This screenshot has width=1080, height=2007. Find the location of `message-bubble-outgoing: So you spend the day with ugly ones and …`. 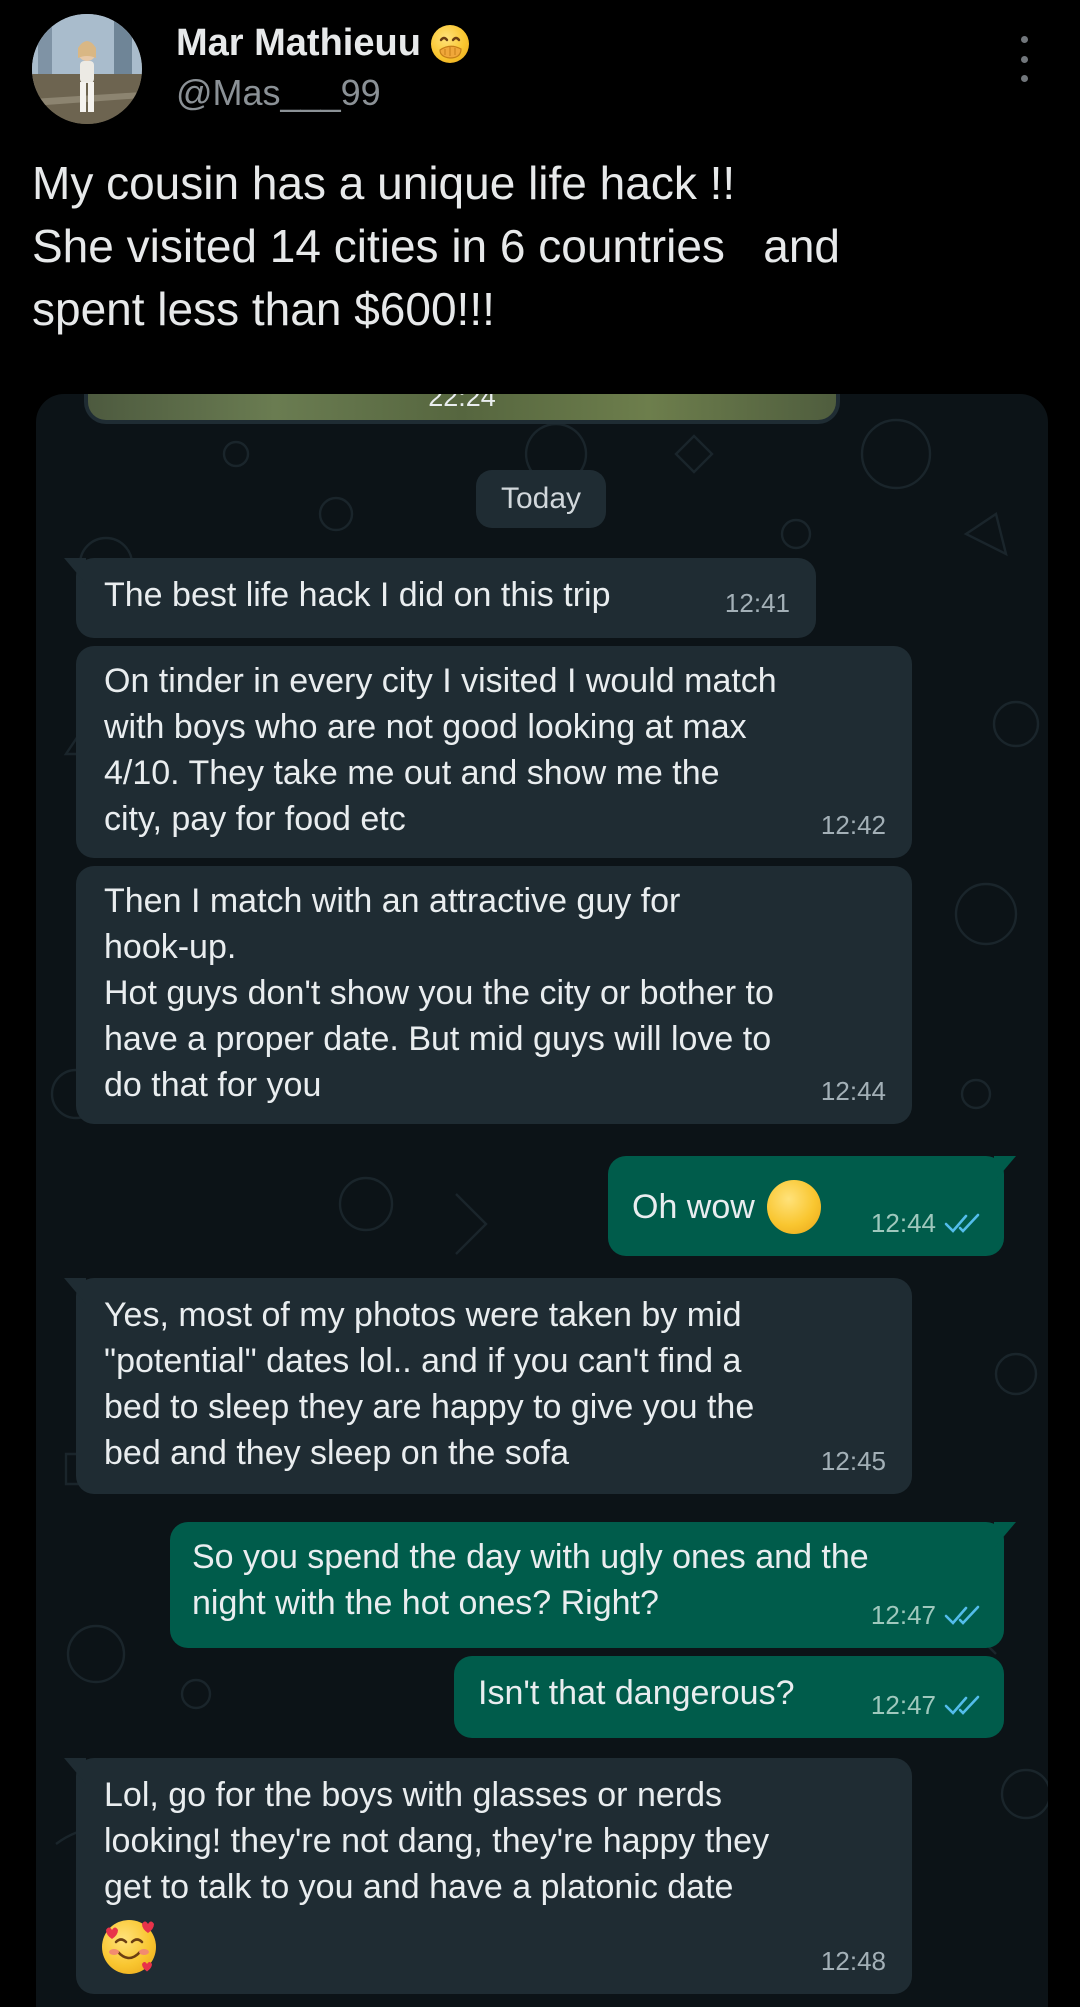

message-bubble-outgoing: So you spend the day with ugly ones and … is located at coordinates (593, 1585).